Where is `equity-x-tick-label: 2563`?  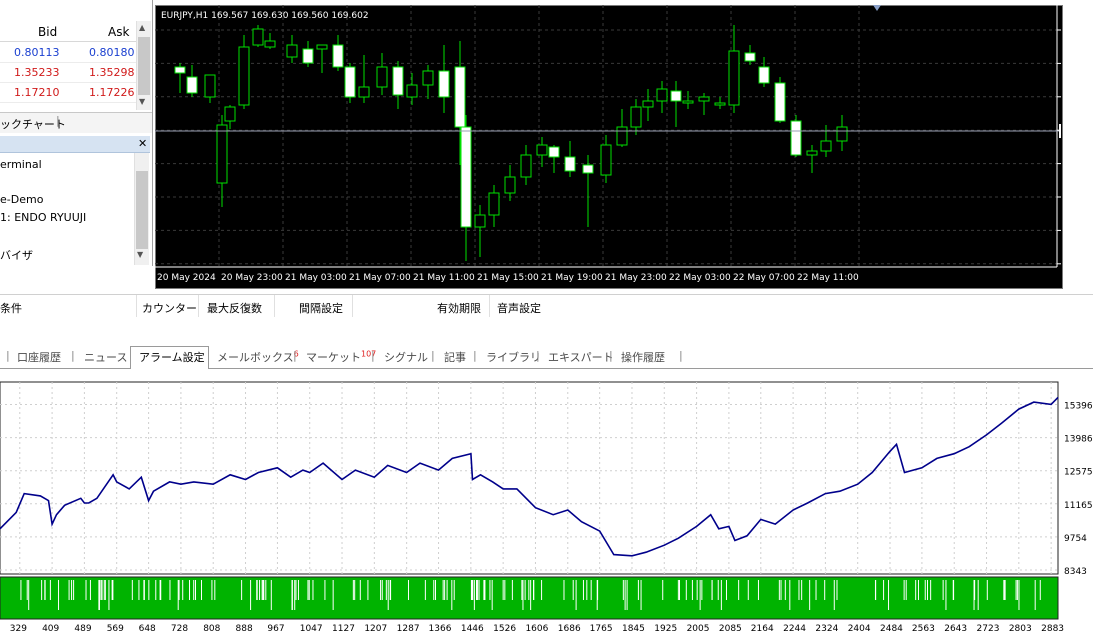 equity-x-tick-label: 2563 is located at coordinates (923, 629).